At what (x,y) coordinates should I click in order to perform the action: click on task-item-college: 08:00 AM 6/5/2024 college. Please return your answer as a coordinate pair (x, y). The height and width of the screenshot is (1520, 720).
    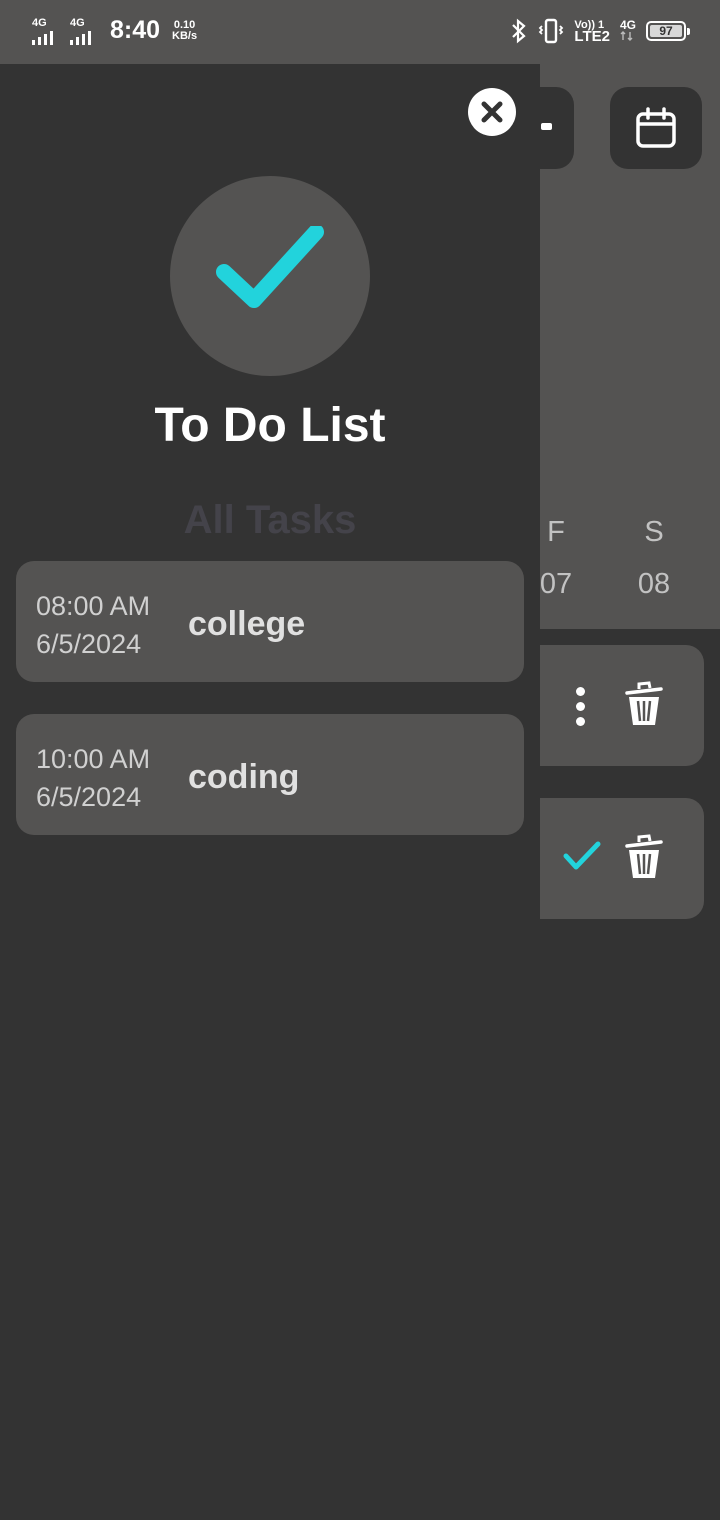
    Looking at the image, I should click on (270, 621).